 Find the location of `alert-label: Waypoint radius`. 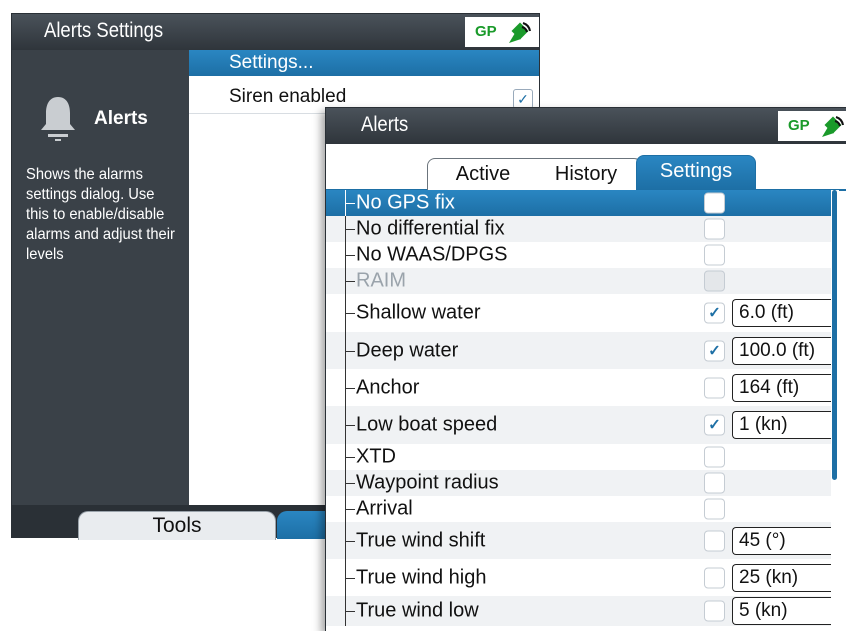

alert-label: Waypoint radius is located at coordinates (427, 482).